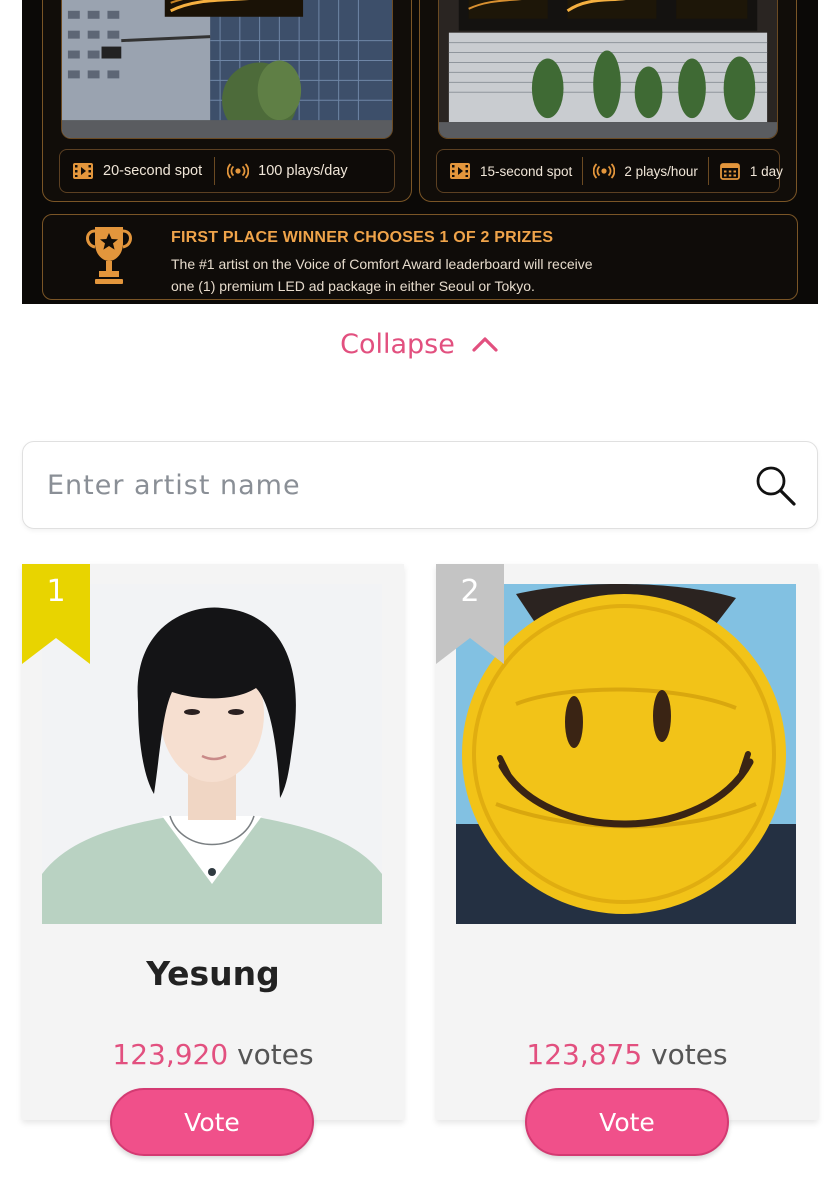  I want to click on spec-label: 20-second spot, so click(153, 171).